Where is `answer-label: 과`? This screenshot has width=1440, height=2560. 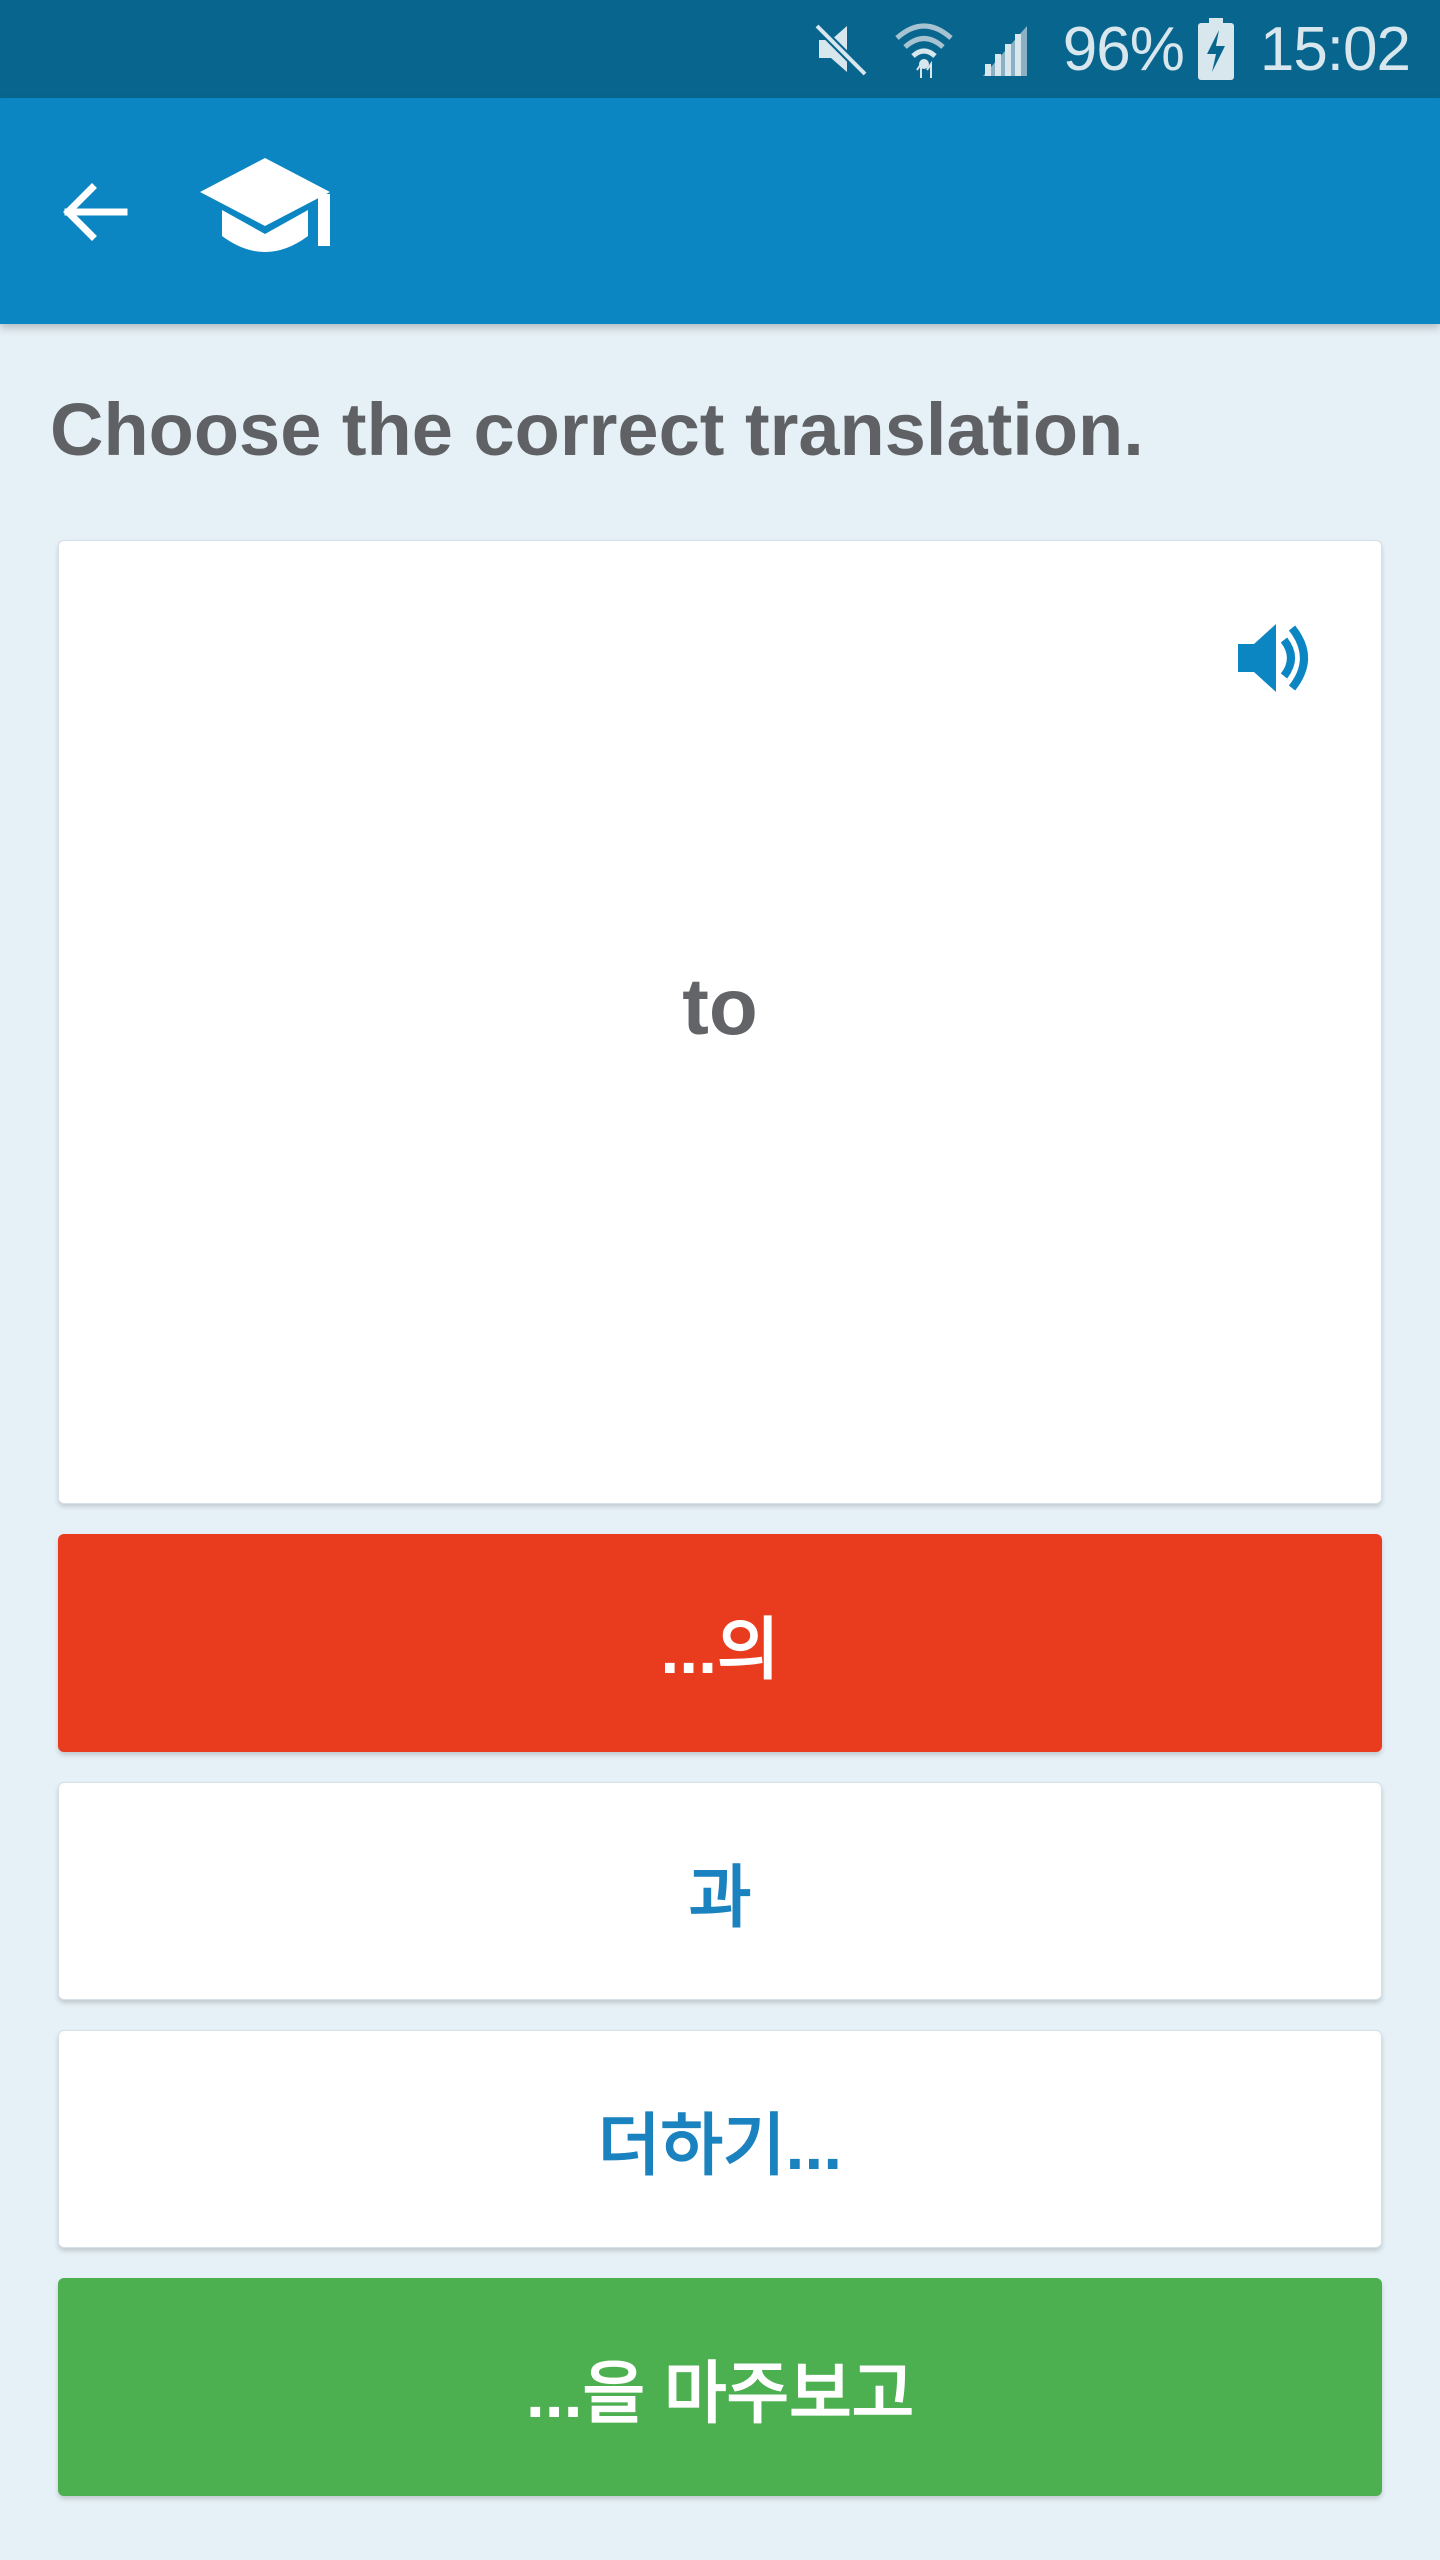
answer-label: 과 is located at coordinates (720, 1897).